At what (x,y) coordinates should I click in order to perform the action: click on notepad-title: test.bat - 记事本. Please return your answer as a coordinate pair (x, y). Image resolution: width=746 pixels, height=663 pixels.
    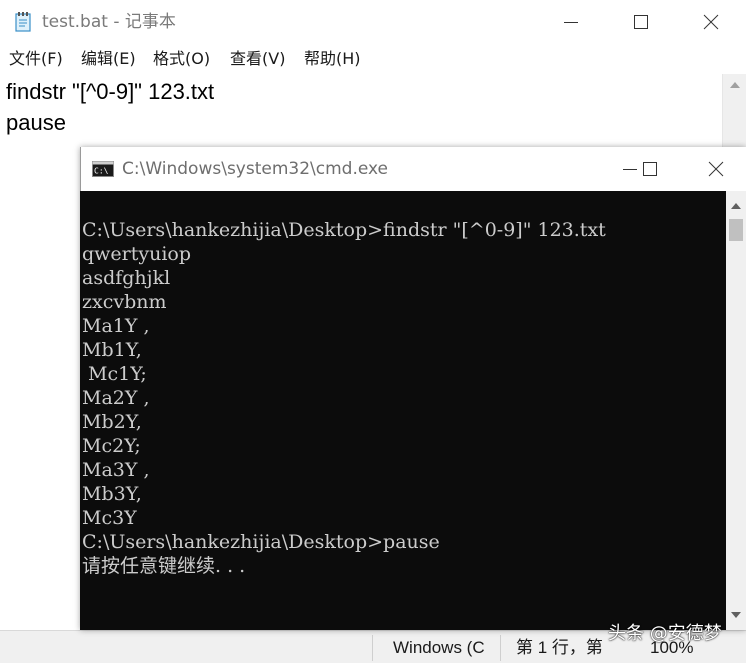
    Looking at the image, I should click on (109, 22).